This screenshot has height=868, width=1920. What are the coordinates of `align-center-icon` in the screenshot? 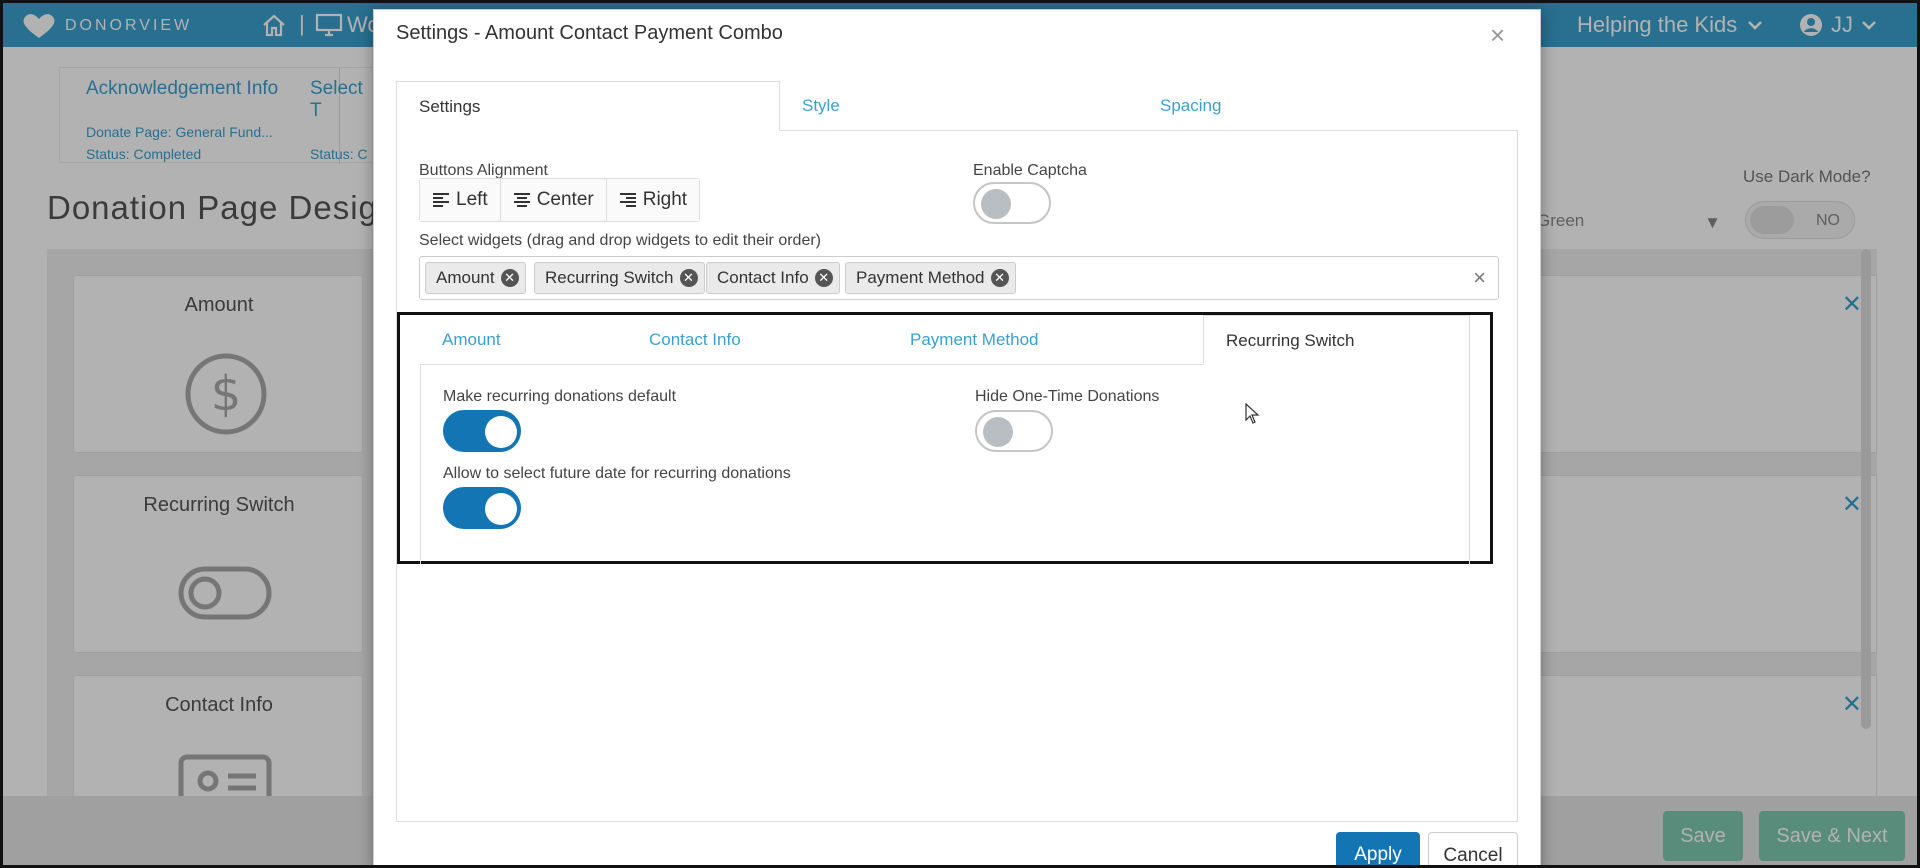 It's located at (521, 200).